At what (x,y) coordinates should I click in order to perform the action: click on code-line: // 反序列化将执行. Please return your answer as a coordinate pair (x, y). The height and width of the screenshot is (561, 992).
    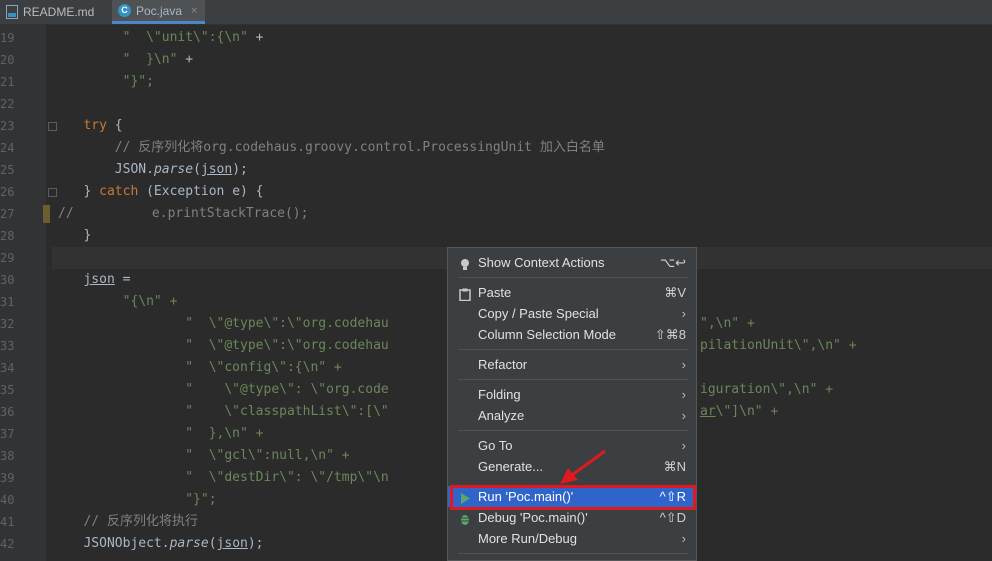
    Looking at the image, I should click on (140, 521).